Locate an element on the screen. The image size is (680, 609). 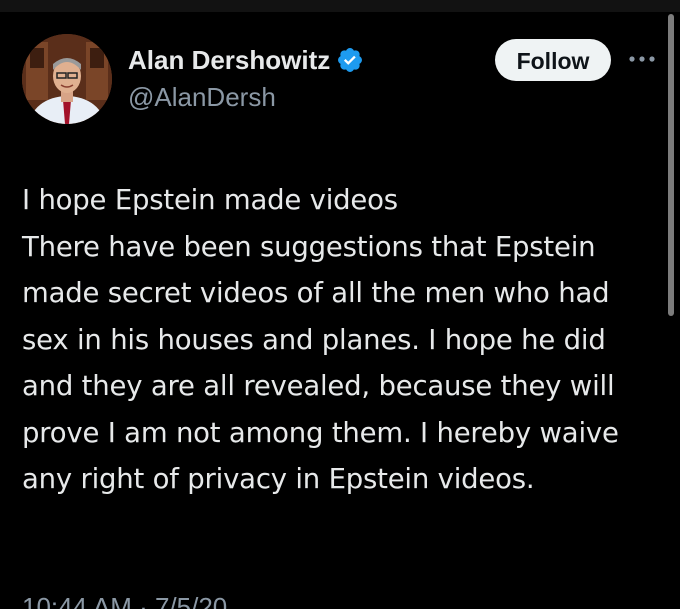
avatar is located at coordinates (67, 79).